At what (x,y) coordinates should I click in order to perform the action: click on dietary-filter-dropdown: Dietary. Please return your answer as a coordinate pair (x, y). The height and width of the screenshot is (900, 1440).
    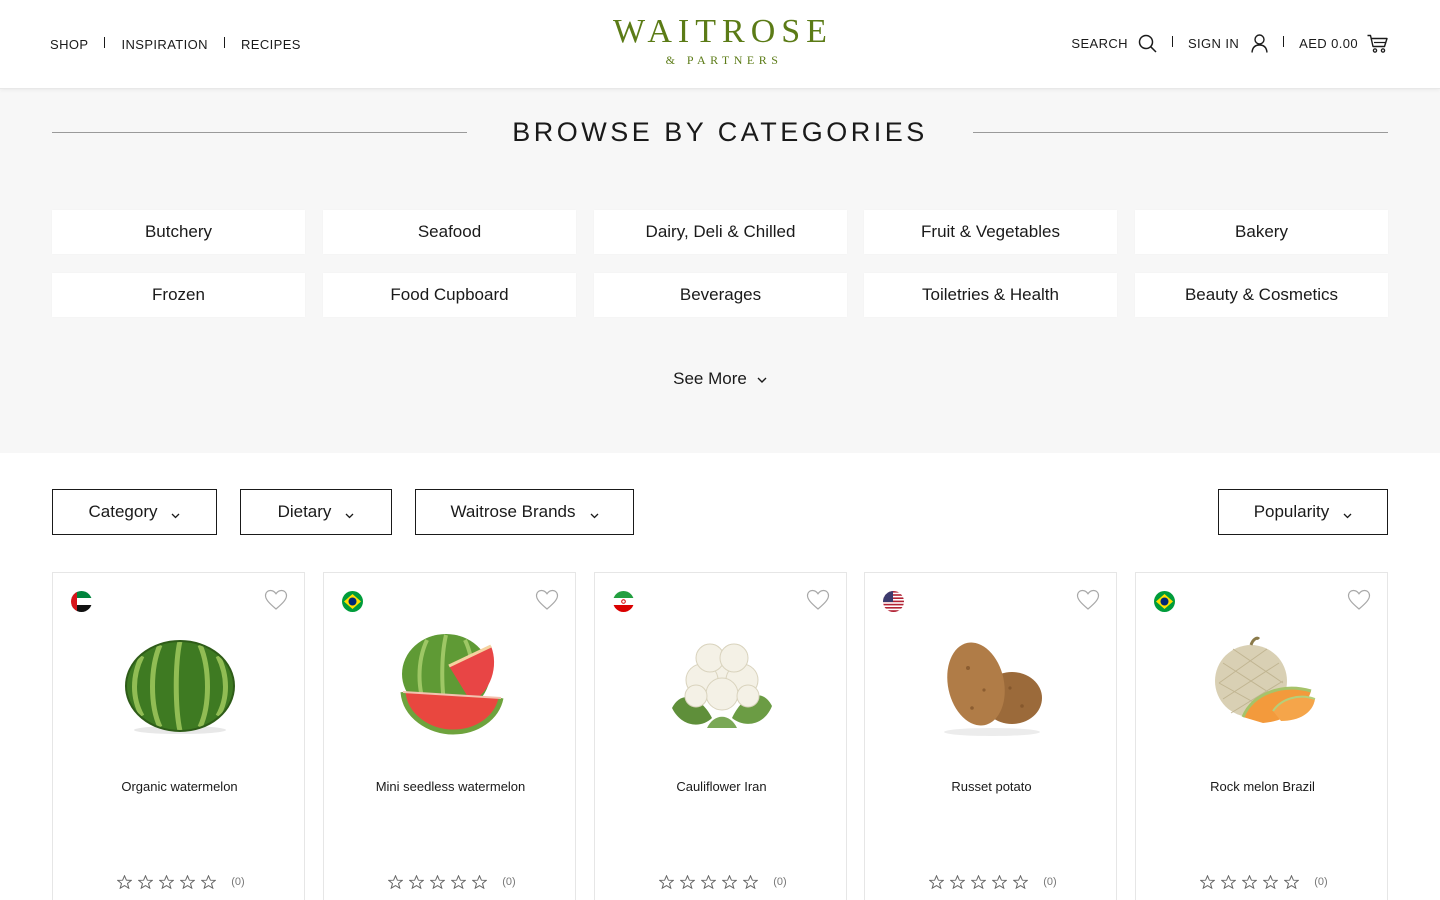
    Looking at the image, I should click on (316, 512).